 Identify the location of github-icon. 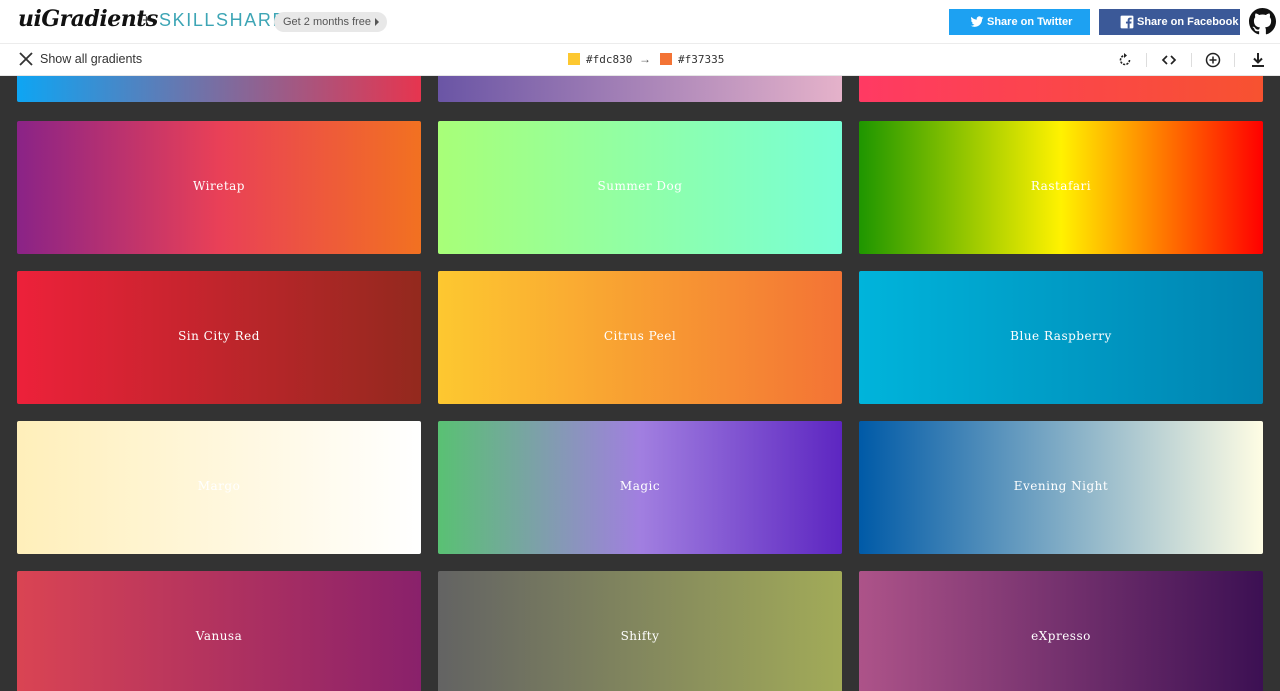
(1262, 21).